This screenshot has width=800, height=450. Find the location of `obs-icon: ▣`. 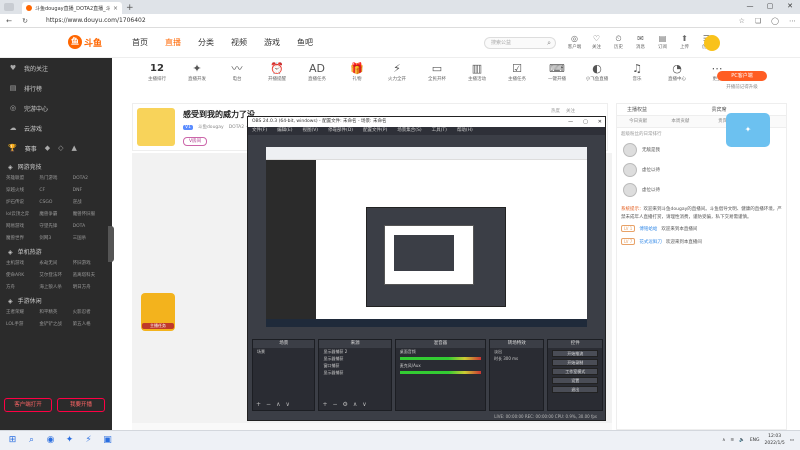

obs-icon: ▣ is located at coordinates (107, 440).